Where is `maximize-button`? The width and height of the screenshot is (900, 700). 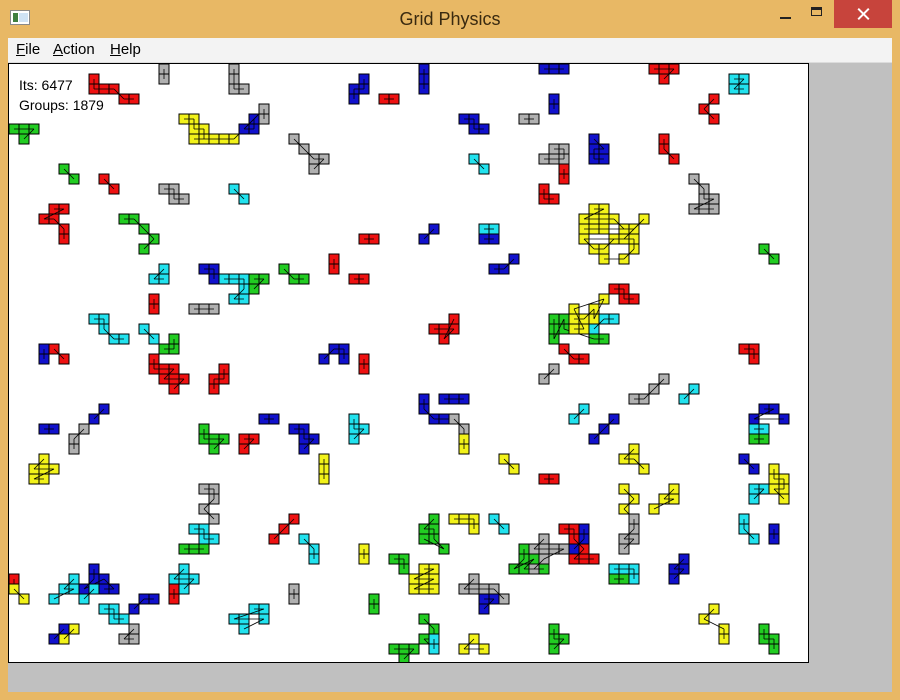
maximize-button is located at coordinates (818, 14).